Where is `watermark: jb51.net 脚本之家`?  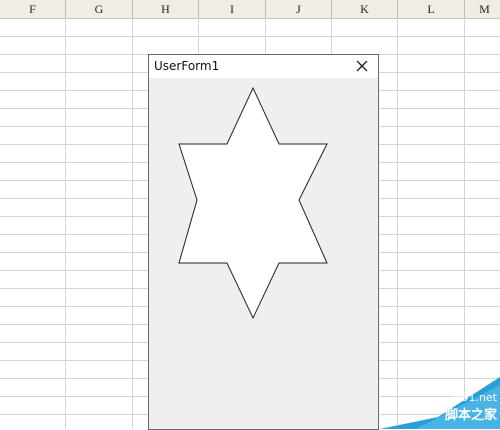 watermark: jb51.net 脚本之家 is located at coordinates (440, 403).